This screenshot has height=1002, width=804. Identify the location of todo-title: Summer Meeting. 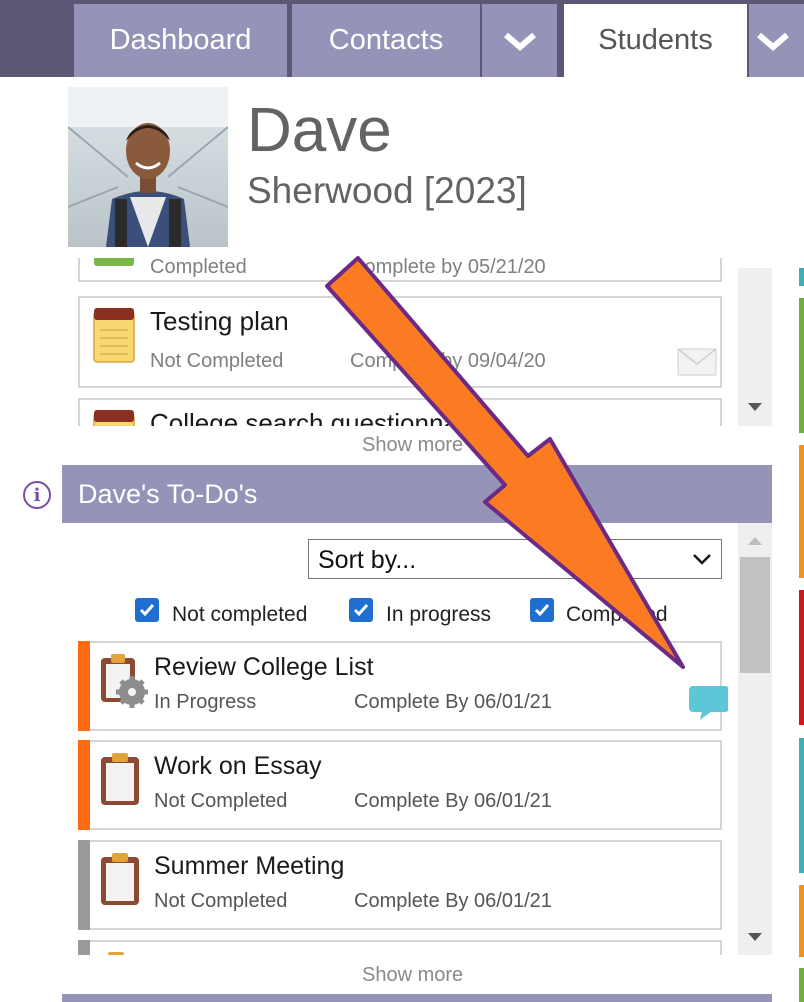
(249, 866).